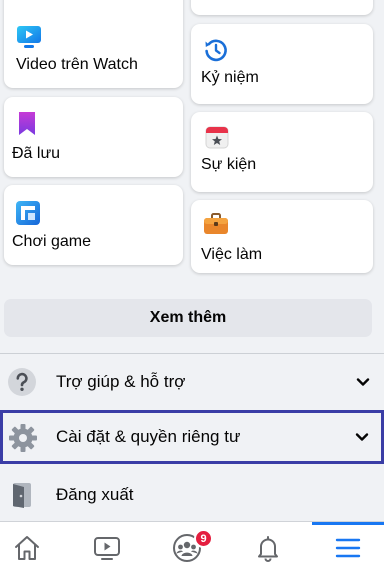 The height and width of the screenshot is (578, 384). I want to click on shortcut-label: Việc làm, so click(232, 254).